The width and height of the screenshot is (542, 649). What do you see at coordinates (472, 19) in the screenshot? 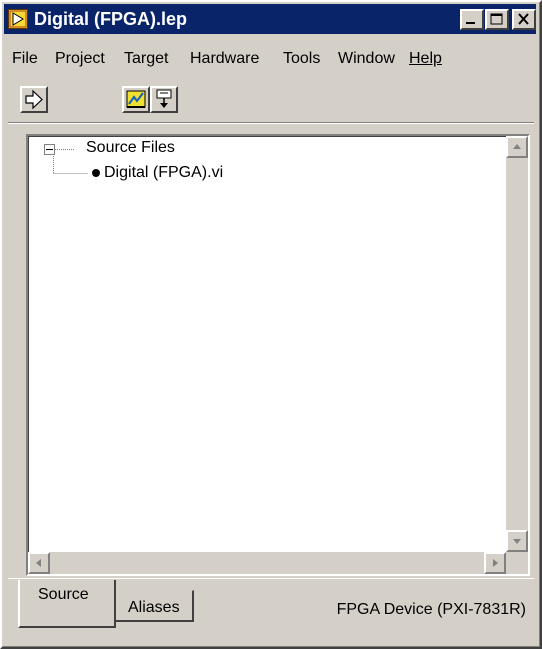
I see `minimize-button` at bounding box center [472, 19].